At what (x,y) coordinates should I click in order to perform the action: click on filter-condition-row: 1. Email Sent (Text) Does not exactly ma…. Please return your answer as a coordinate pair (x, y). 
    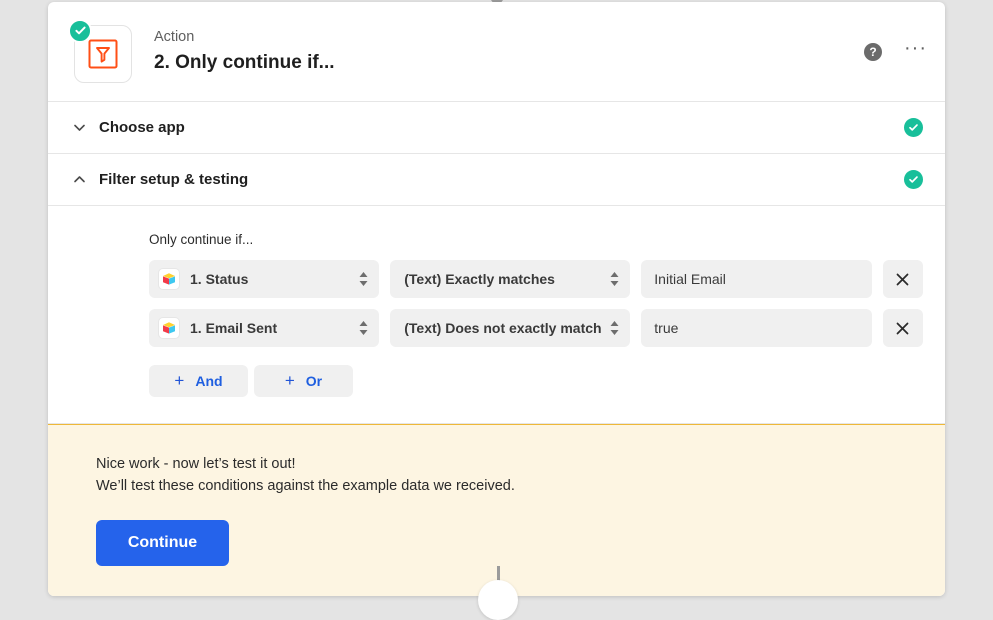
    Looking at the image, I should click on (536, 328).